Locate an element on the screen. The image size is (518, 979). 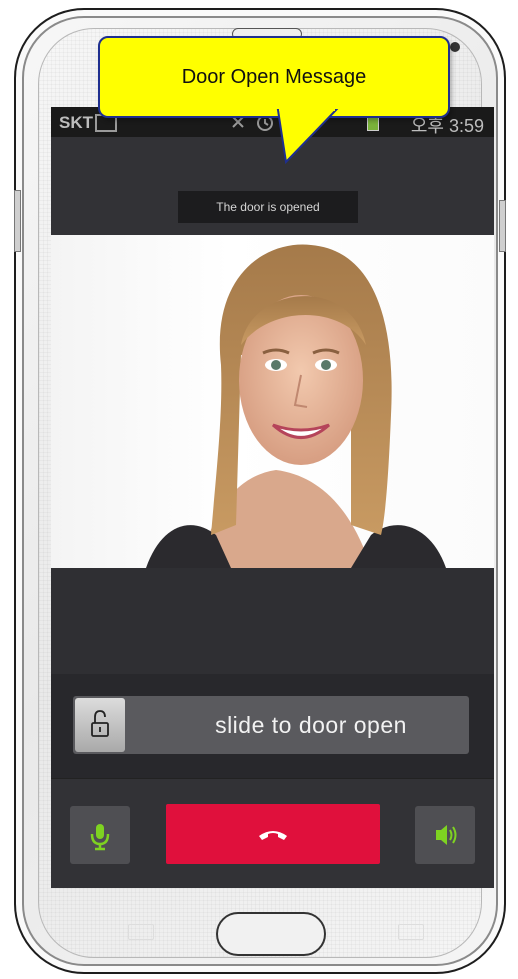
volume-button is located at coordinates (17, 221).